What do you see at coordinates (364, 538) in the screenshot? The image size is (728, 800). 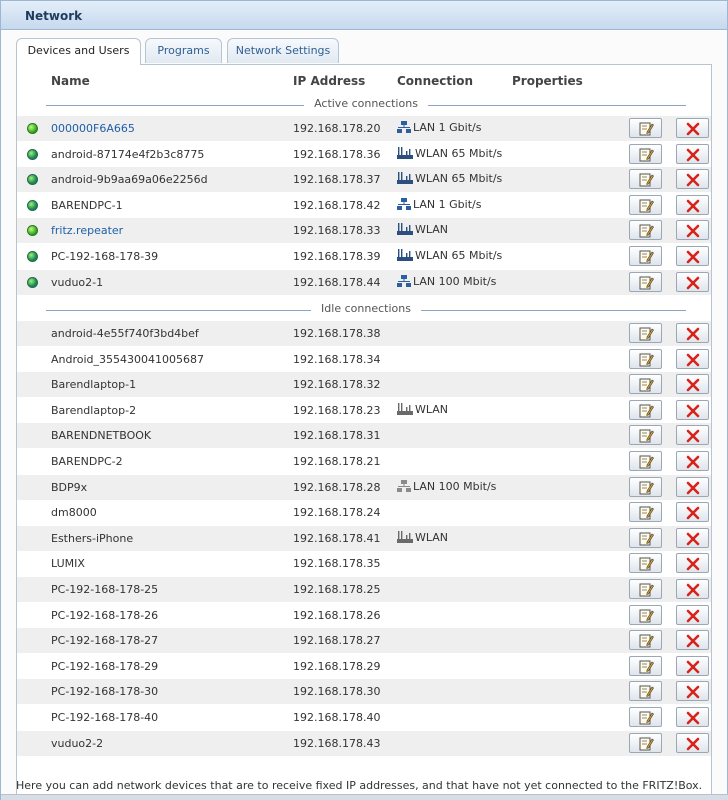 I see `device-row: Esthers-iPhone 192.168.178.41 WLAN` at bounding box center [364, 538].